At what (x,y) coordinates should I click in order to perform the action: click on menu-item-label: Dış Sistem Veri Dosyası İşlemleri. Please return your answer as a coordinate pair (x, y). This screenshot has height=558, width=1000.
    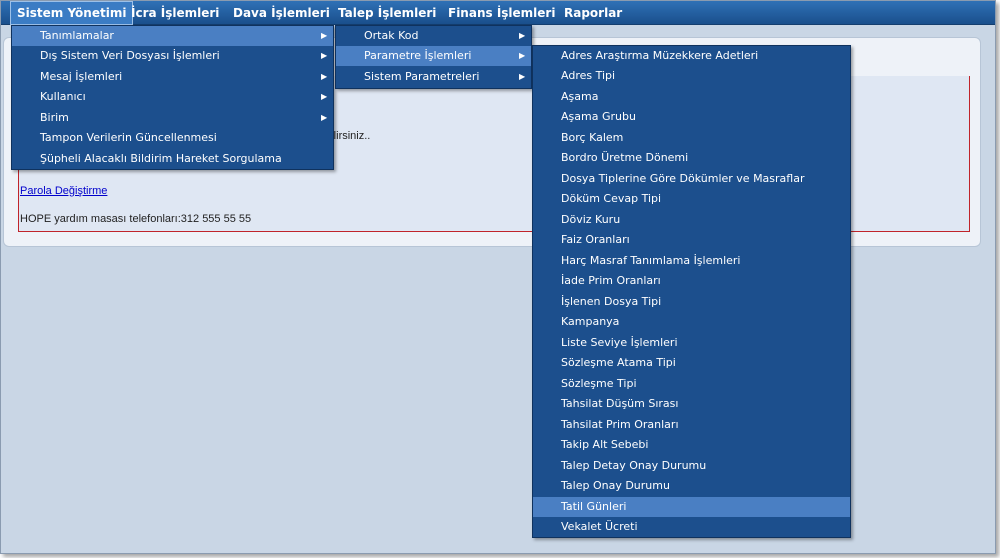
    Looking at the image, I should click on (130, 55).